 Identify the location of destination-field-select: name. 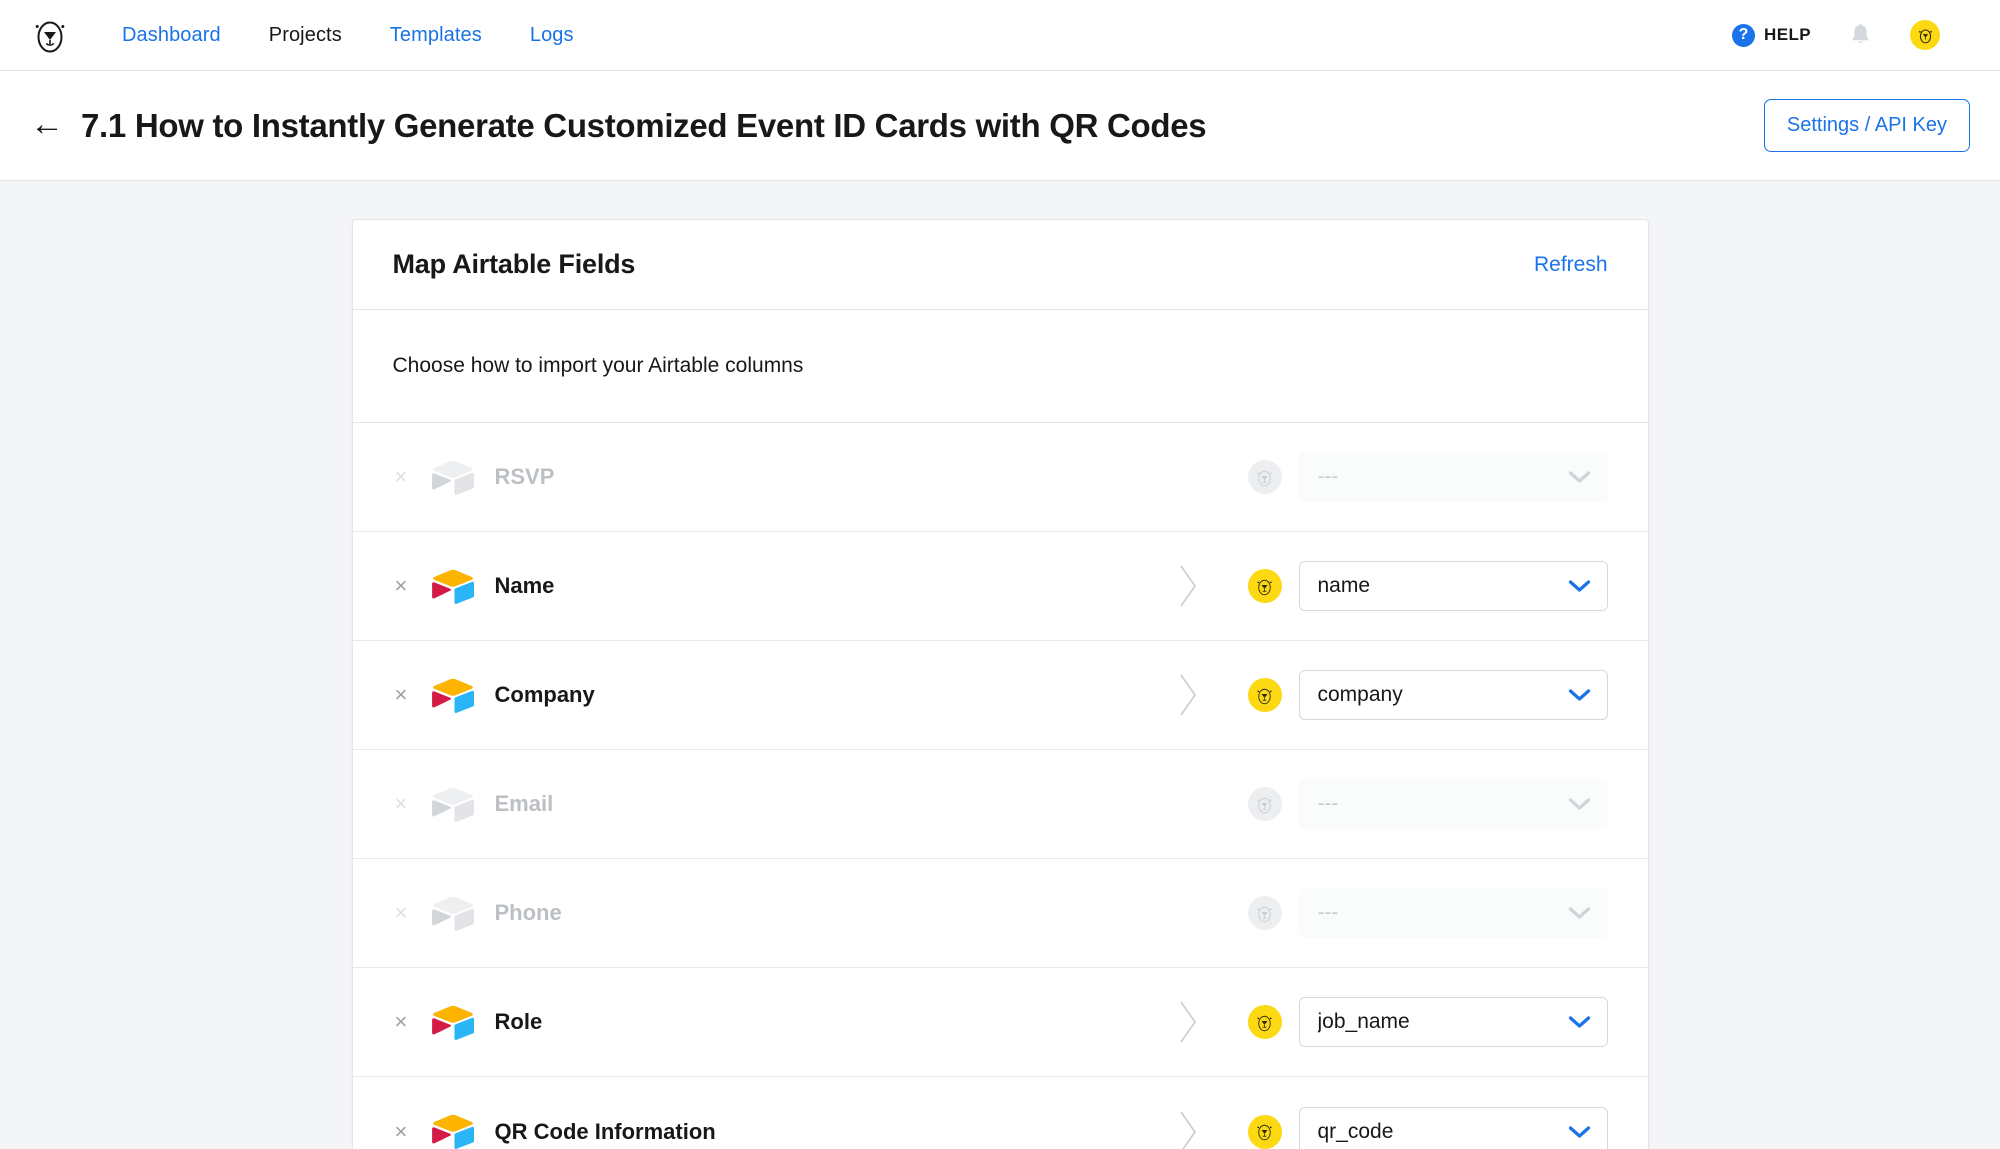
(1453, 586).